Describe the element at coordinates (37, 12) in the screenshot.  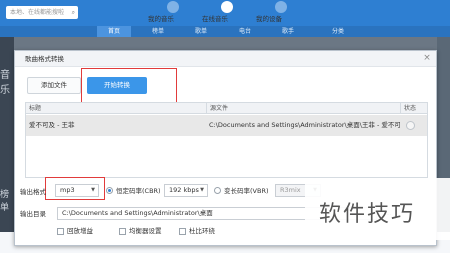
I see `search-placeholder: 本地、在线都能搜啦` at that location.